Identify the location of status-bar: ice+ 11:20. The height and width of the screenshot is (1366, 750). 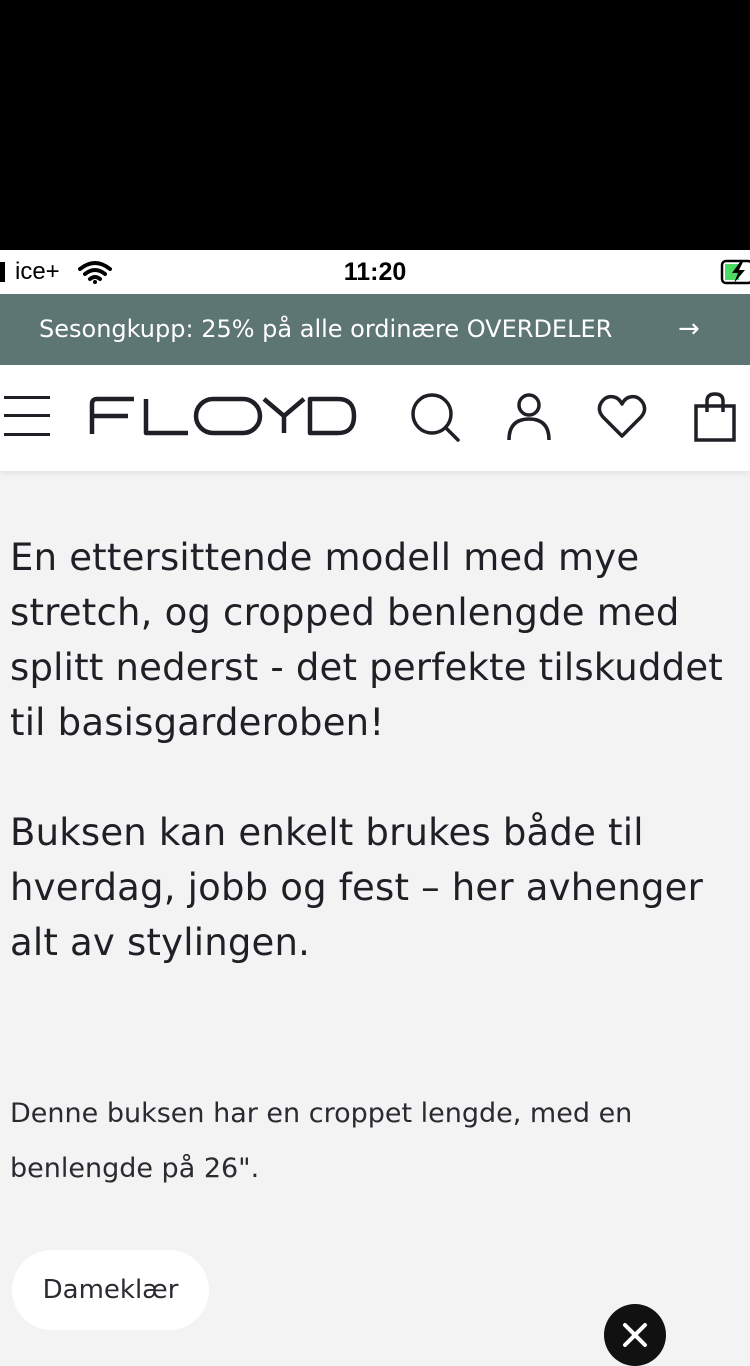
(375, 272).